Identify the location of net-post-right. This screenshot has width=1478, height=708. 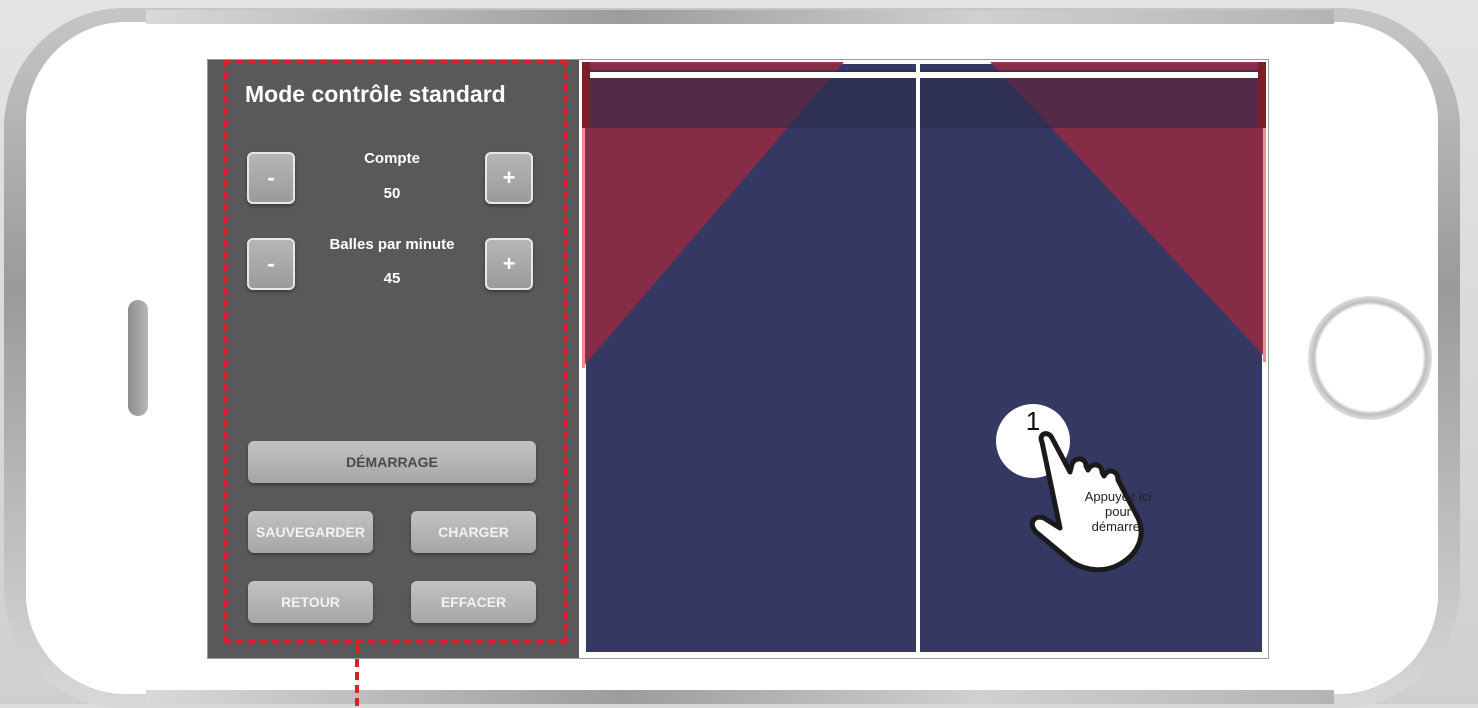
(1262, 95).